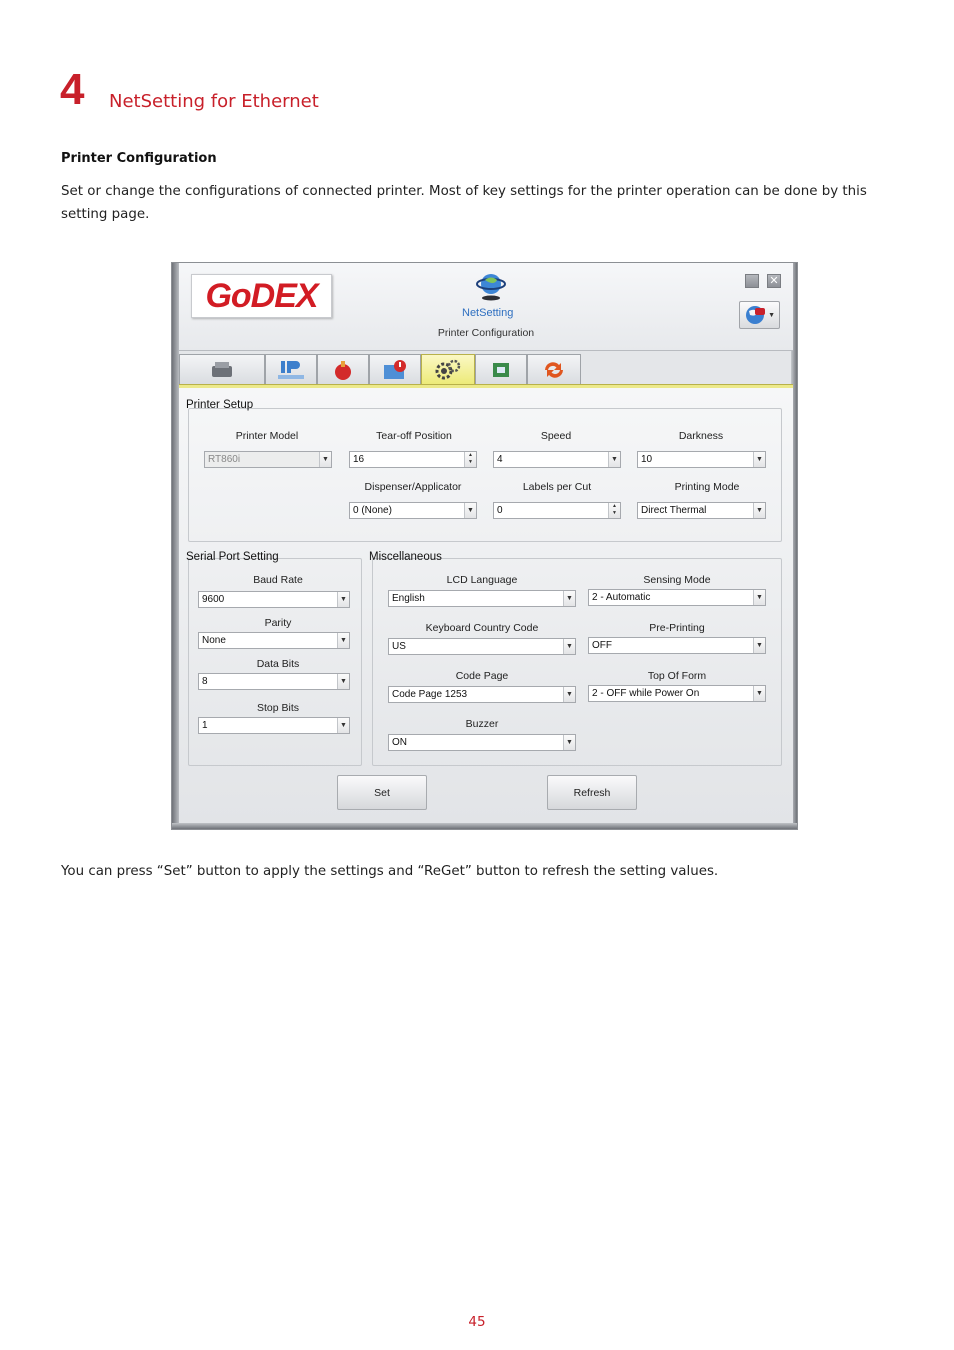 Image resolution: width=954 pixels, height=1350 pixels. What do you see at coordinates (482, 694) in the screenshot?
I see `code-page-select: Code Page 1253 ▼` at bounding box center [482, 694].